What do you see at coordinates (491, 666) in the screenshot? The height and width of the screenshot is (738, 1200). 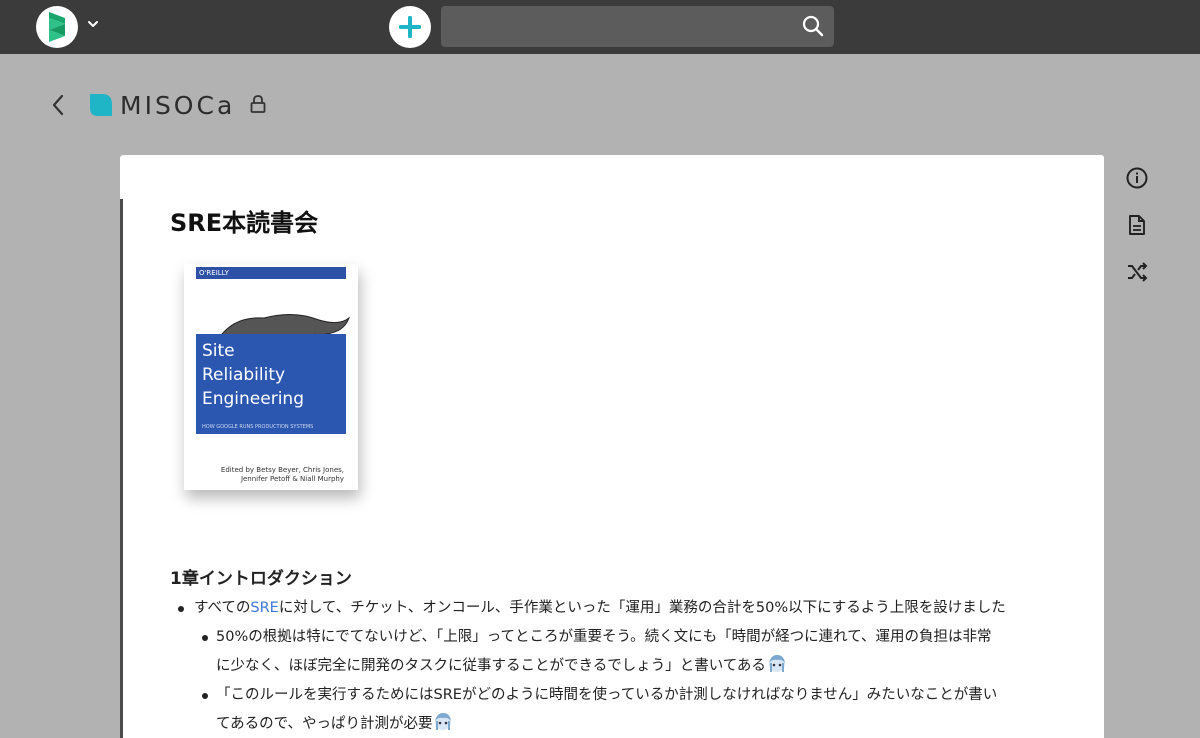 I see `list-item-line-text: に少なく、ほぼ完全に開発のタスクに従事することができるでしょう」と書いてある` at bounding box center [491, 666].